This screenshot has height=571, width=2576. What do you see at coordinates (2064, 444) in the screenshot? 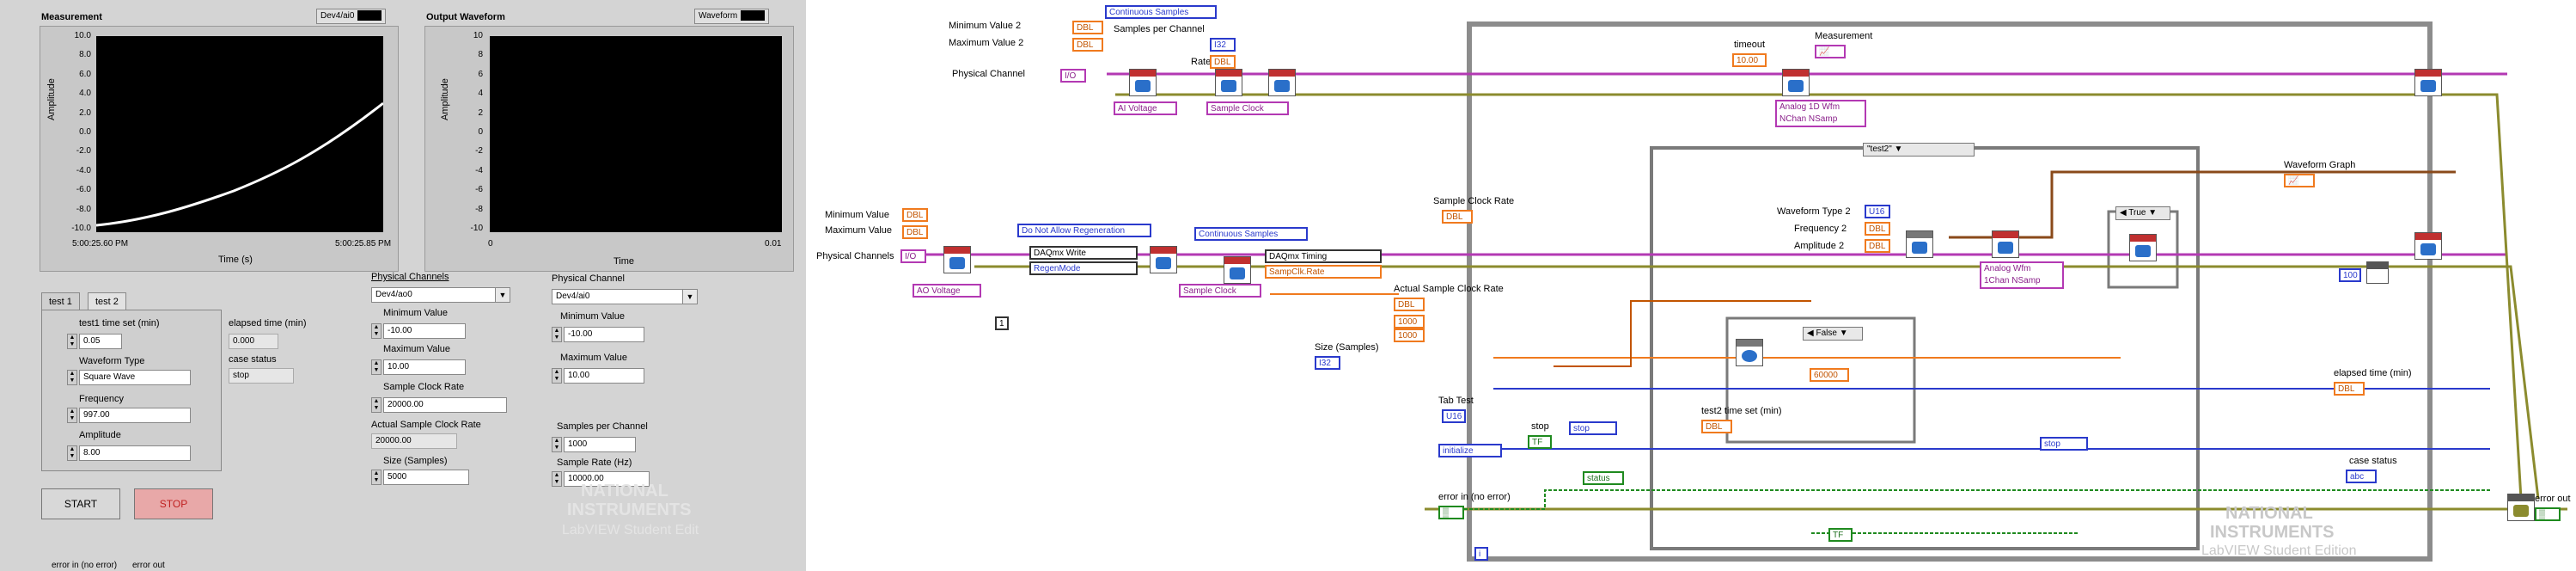
I see `bd-stop-enum-2: stop` at bounding box center [2064, 444].